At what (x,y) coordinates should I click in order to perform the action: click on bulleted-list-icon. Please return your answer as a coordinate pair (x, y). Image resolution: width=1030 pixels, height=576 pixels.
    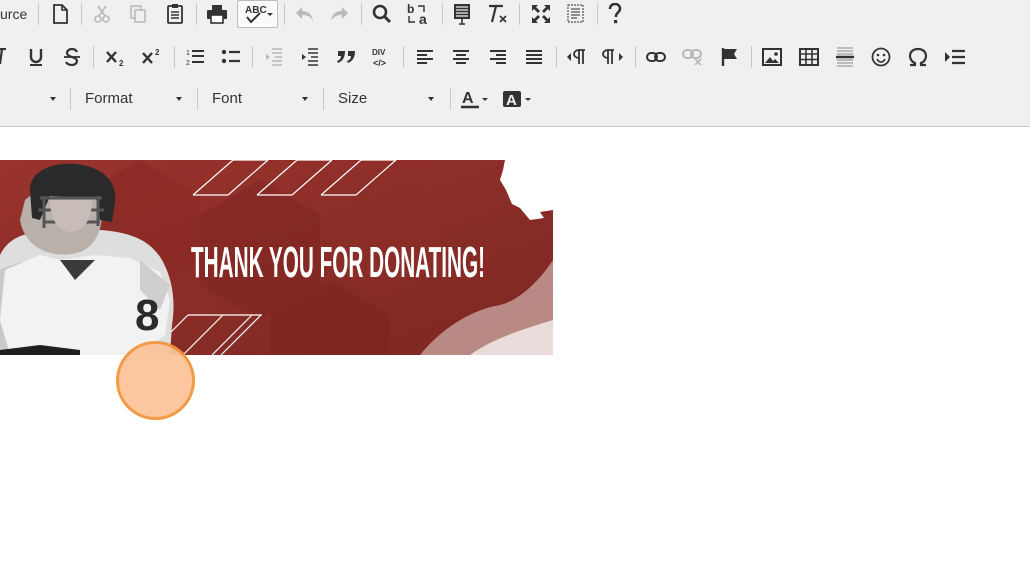
    Looking at the image, I should click on (231, 57).